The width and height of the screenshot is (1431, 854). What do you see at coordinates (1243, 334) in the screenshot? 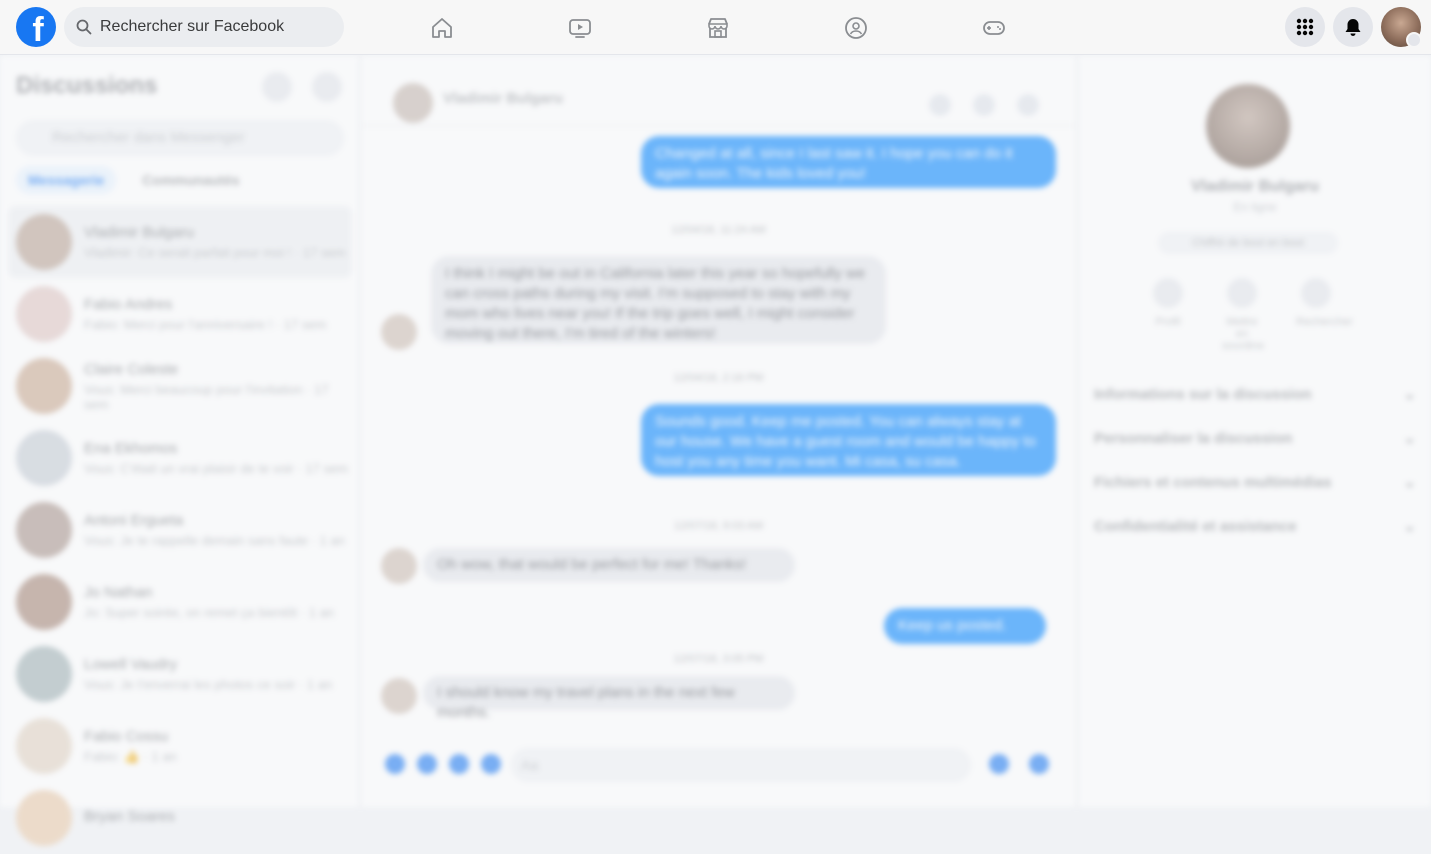
I see `mute-action-label: Mettre en sourdine` at bounding box center [1243, 334].